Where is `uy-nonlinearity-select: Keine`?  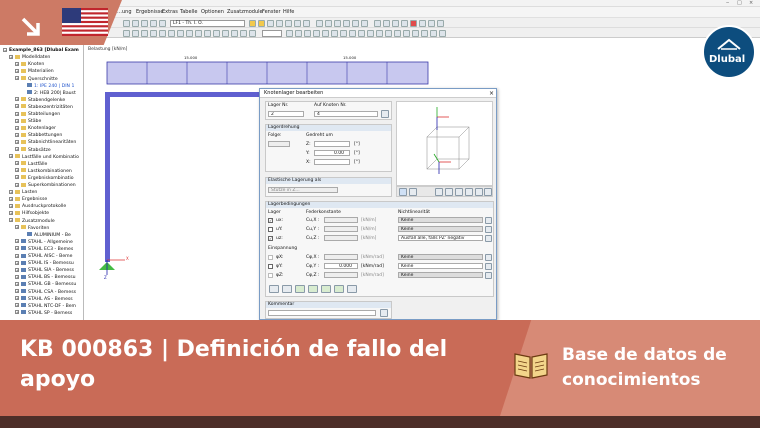
uy-nonlinearity-select: Keine is located at coordinates (440, 229).